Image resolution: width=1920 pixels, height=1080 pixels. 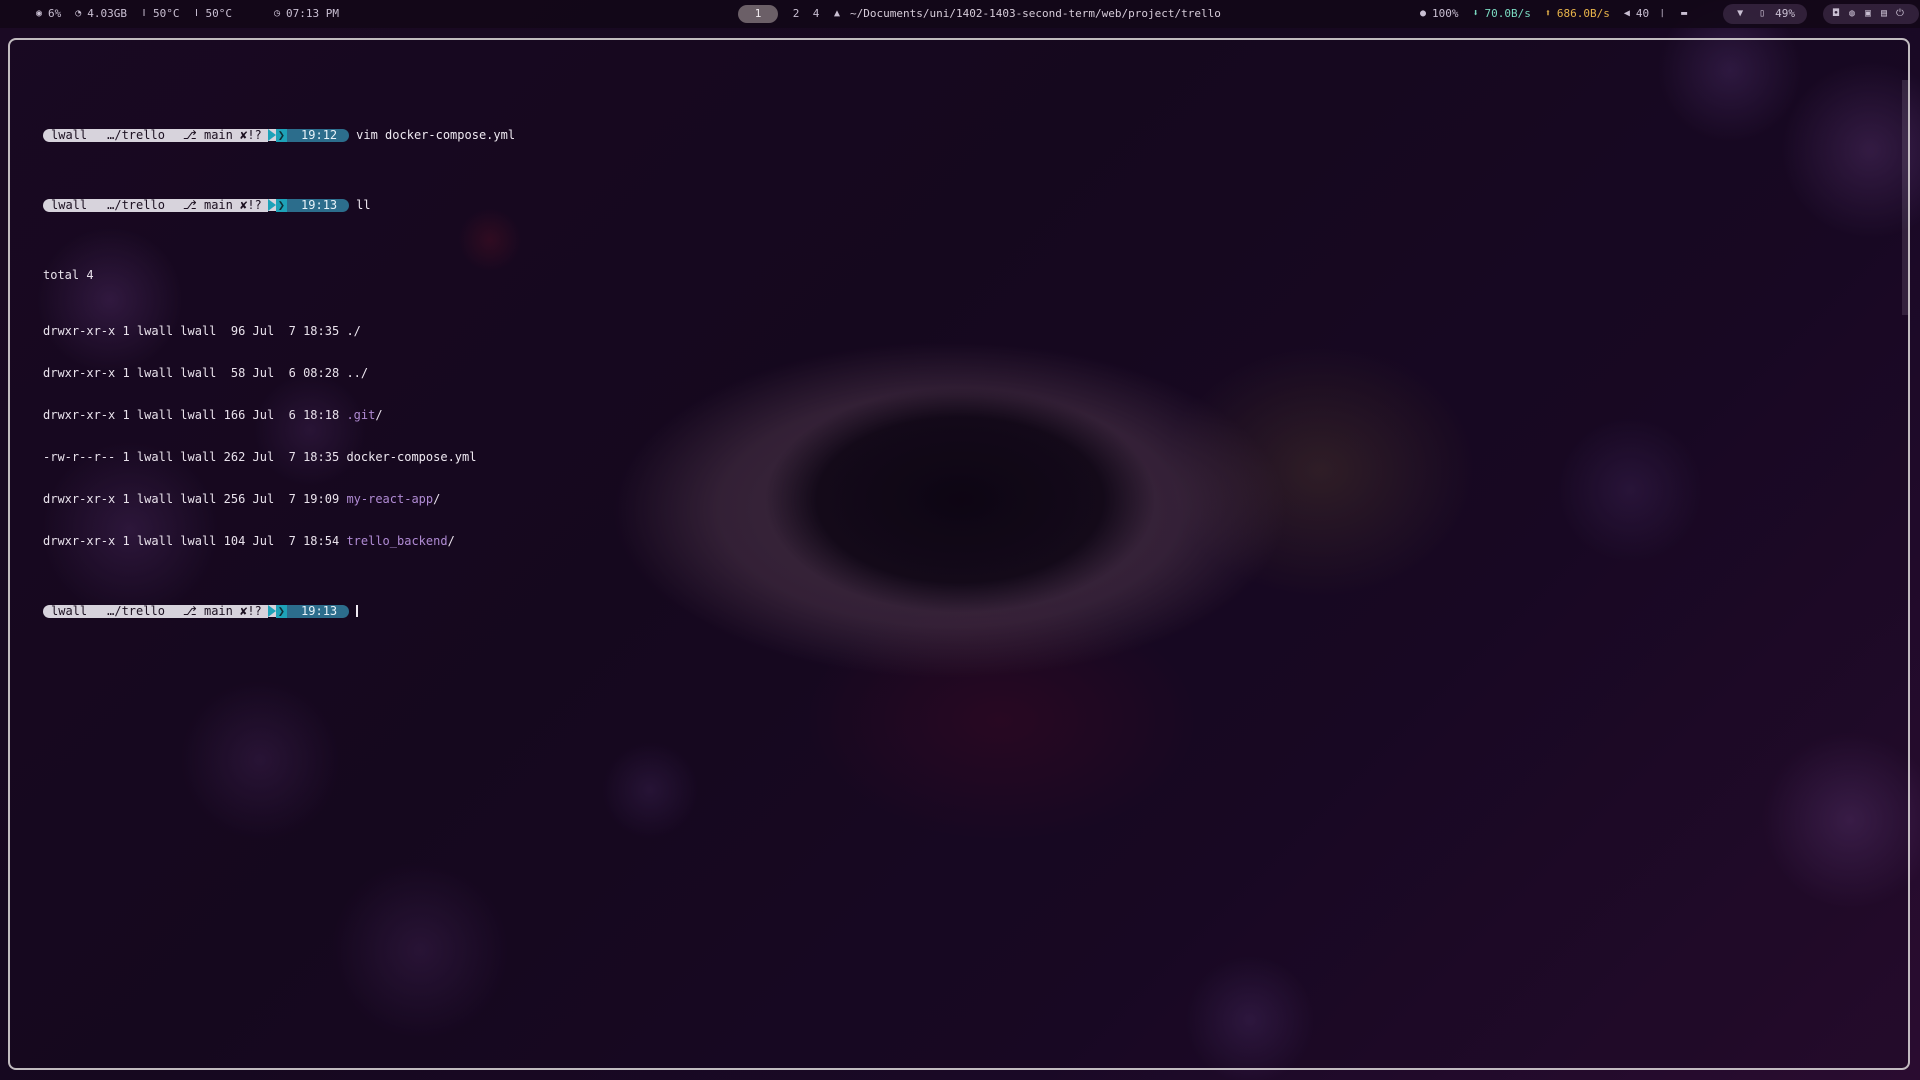 I want to click on listing-meta: drwxr-xr-x 1 lwall lwall 104 Jul 7 18:54, so click(x=195, y=541).